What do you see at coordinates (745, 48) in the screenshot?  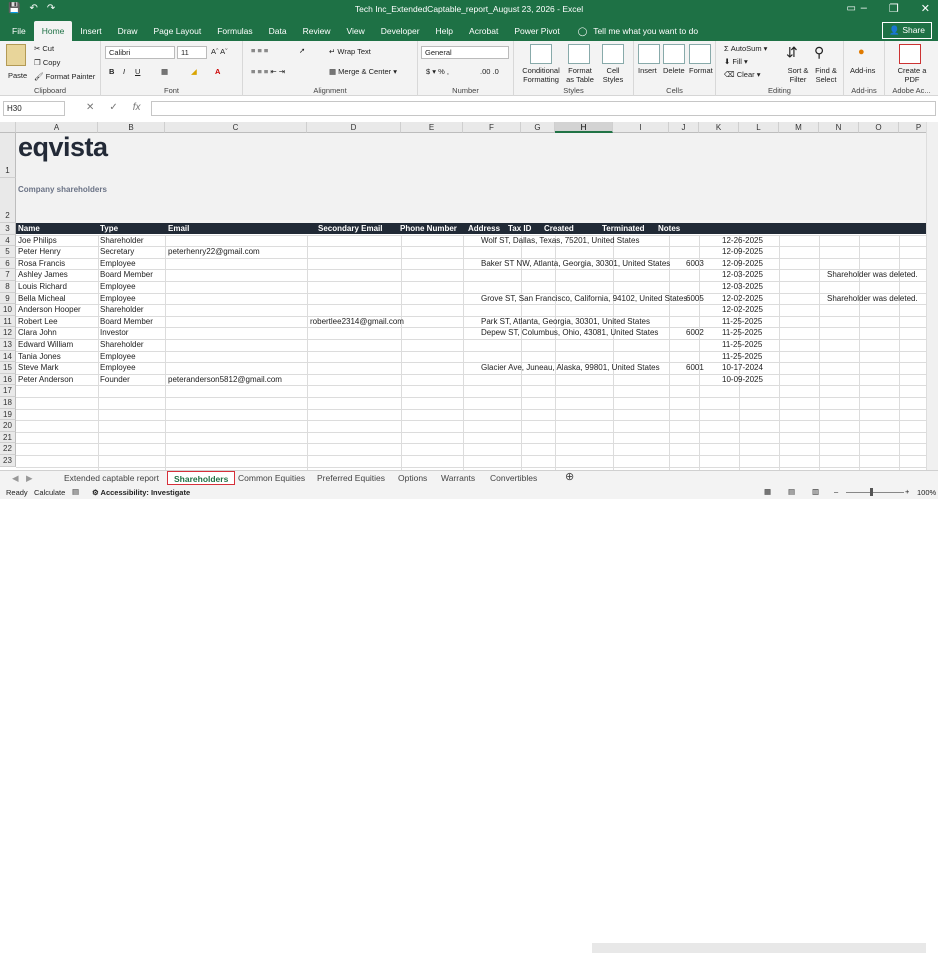 I see `autosum-button: Σ AutoSum ▾` at bounding box center [745, 48].